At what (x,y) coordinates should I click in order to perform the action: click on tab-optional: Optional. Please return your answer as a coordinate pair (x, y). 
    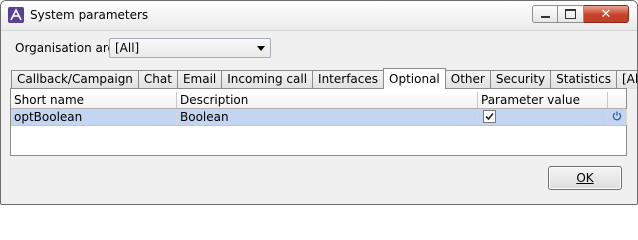
    Looking at the image, I should click on (414, 78).